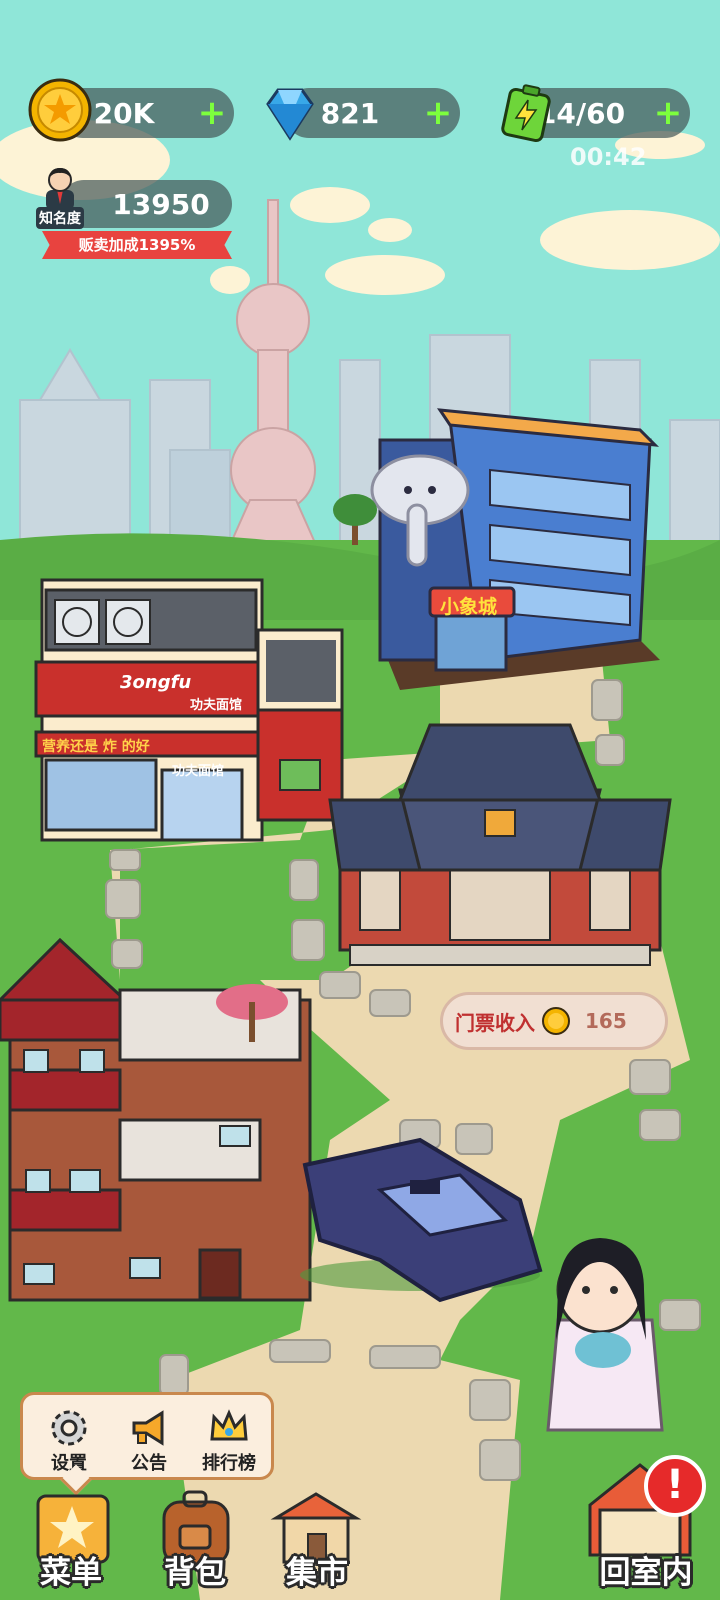  What do you see at coordinates (60, 218) in the screenshot?
I see `fame-label: 知名度` at bounding box center [60, 218].